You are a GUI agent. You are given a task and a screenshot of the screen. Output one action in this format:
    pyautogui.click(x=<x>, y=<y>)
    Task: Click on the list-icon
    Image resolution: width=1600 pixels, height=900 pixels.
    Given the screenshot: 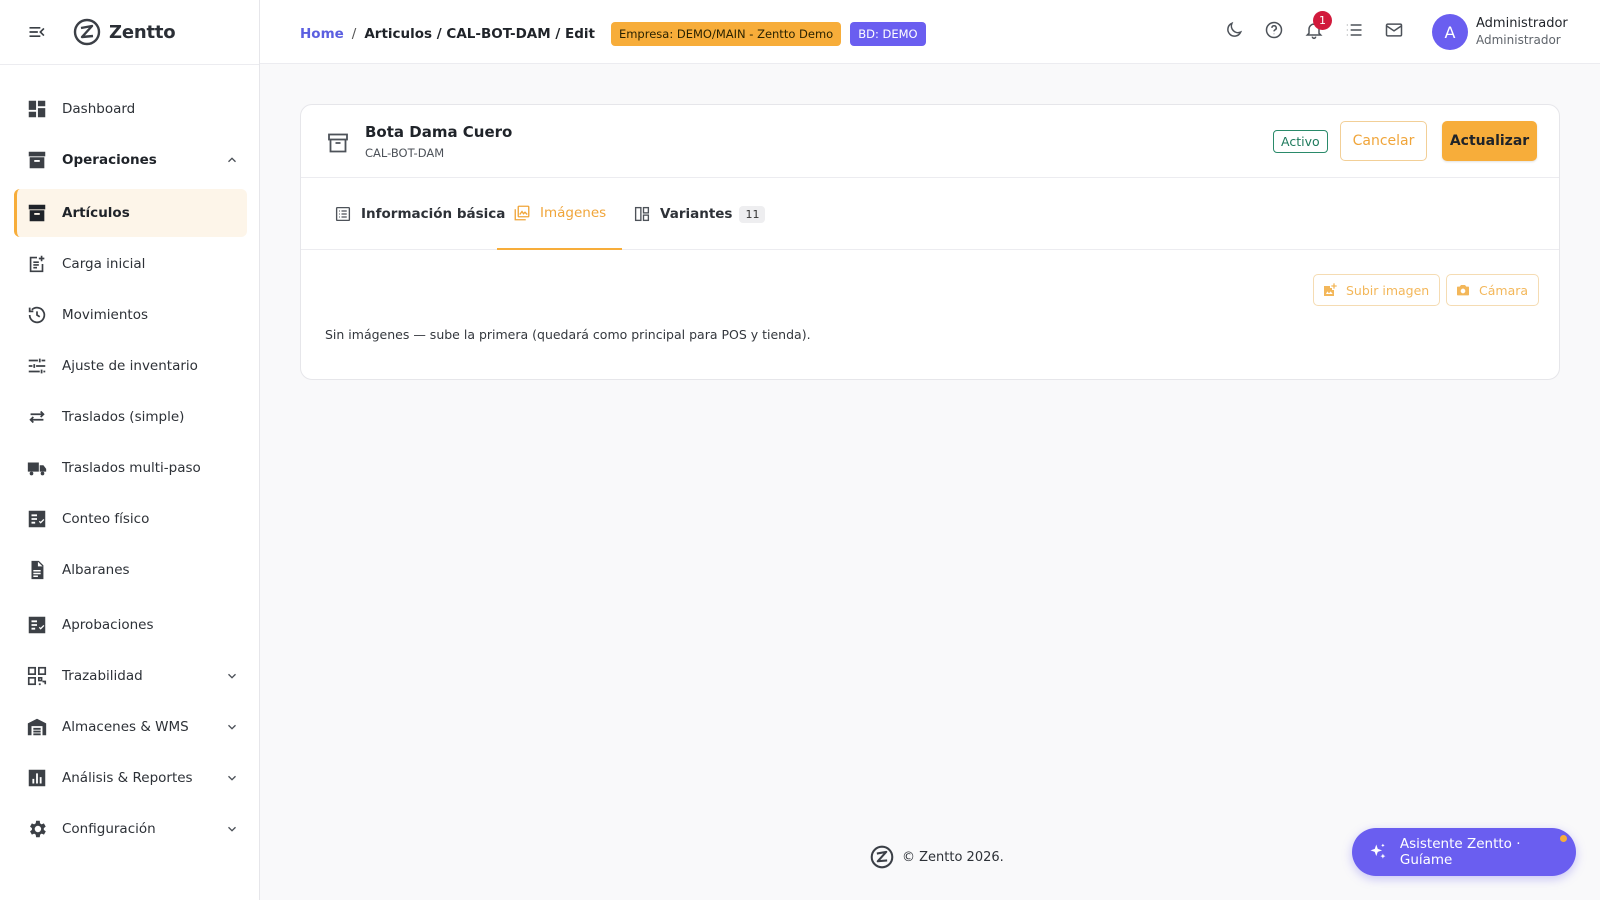 What is the action you would take?
    pyautogui.click(x=1354, y=30)
    